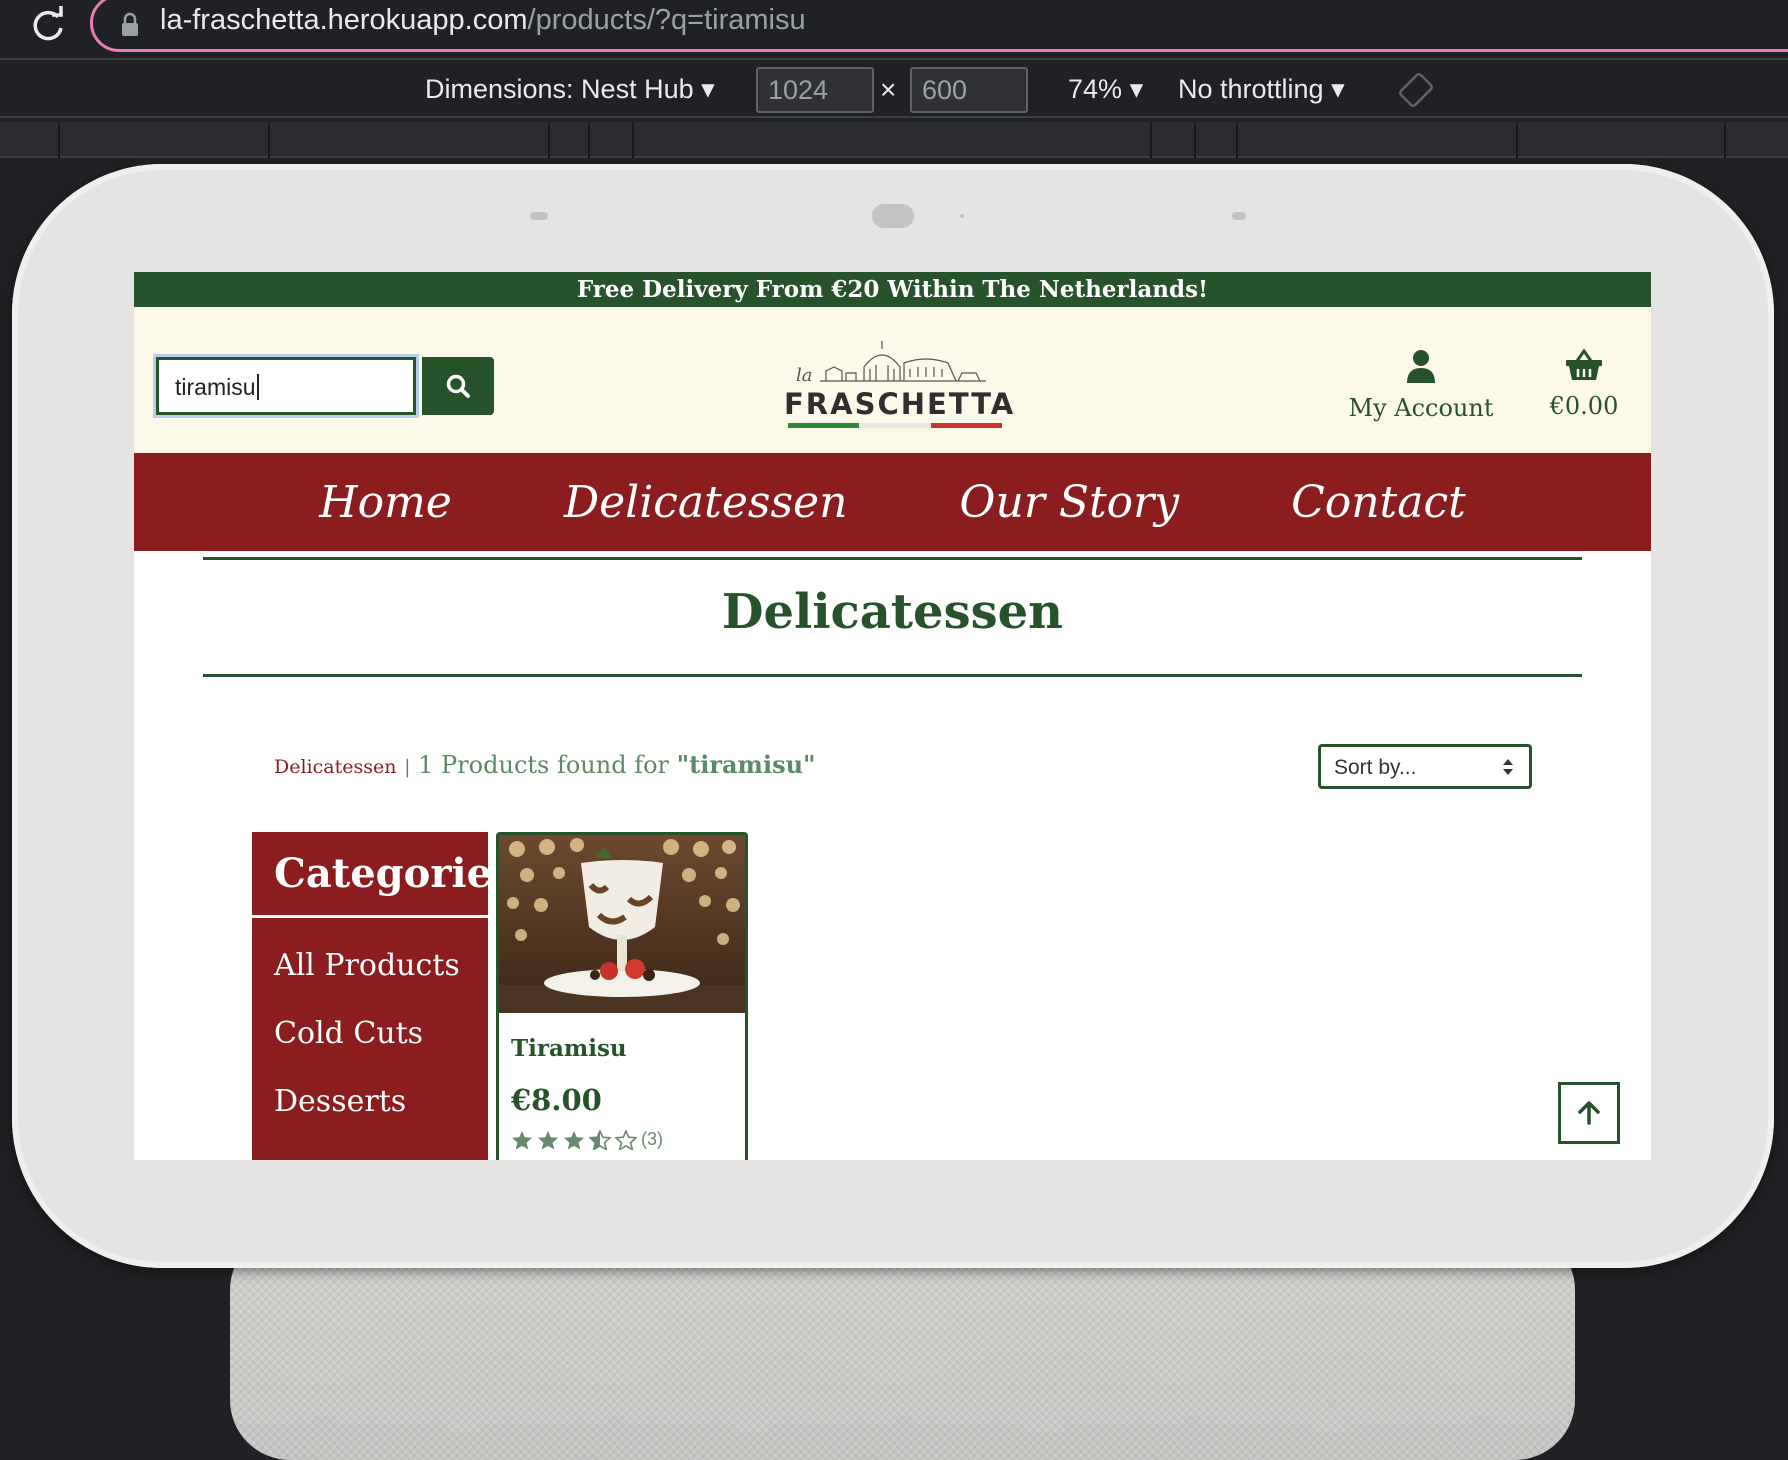 The width and height of the screenshot is (1788, 1460). I want to click on product-rating: (3), so click(587, 1139).